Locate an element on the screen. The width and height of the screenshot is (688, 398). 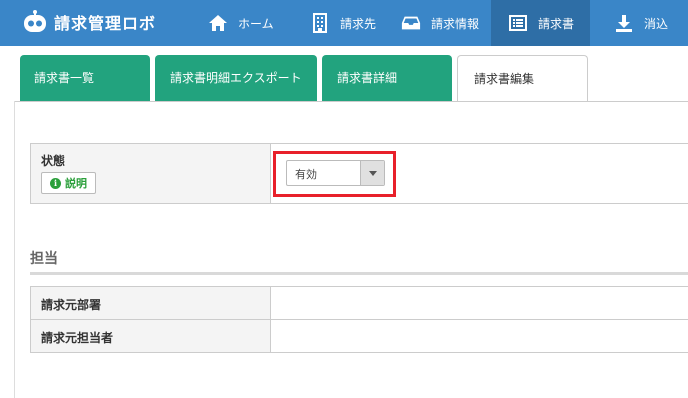
download-icon is located at coordinates (624, 23).